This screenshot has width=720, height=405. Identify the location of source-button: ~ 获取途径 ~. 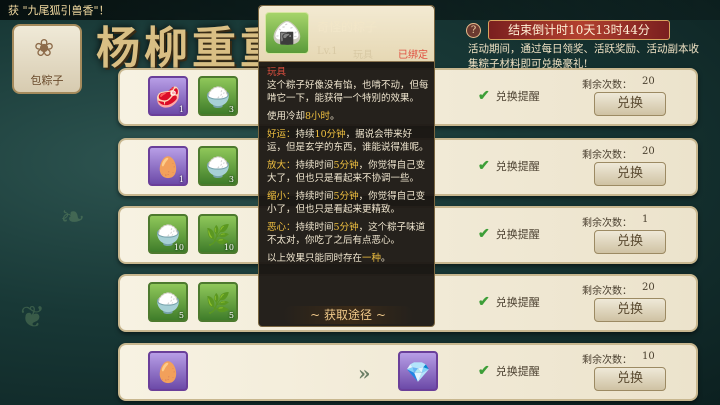
(348, 315).